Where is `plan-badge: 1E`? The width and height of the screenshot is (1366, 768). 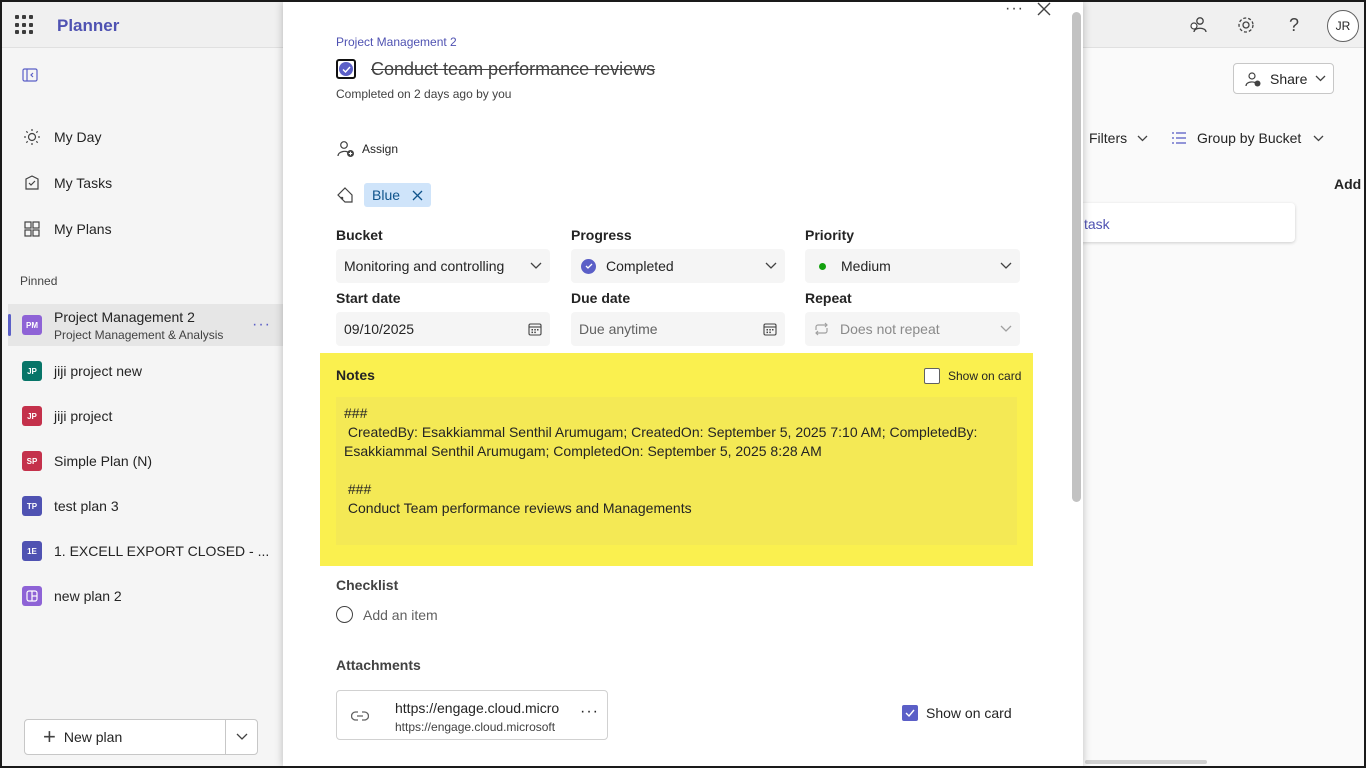 plan-badge: 1E is located at coordinates (32, 551).